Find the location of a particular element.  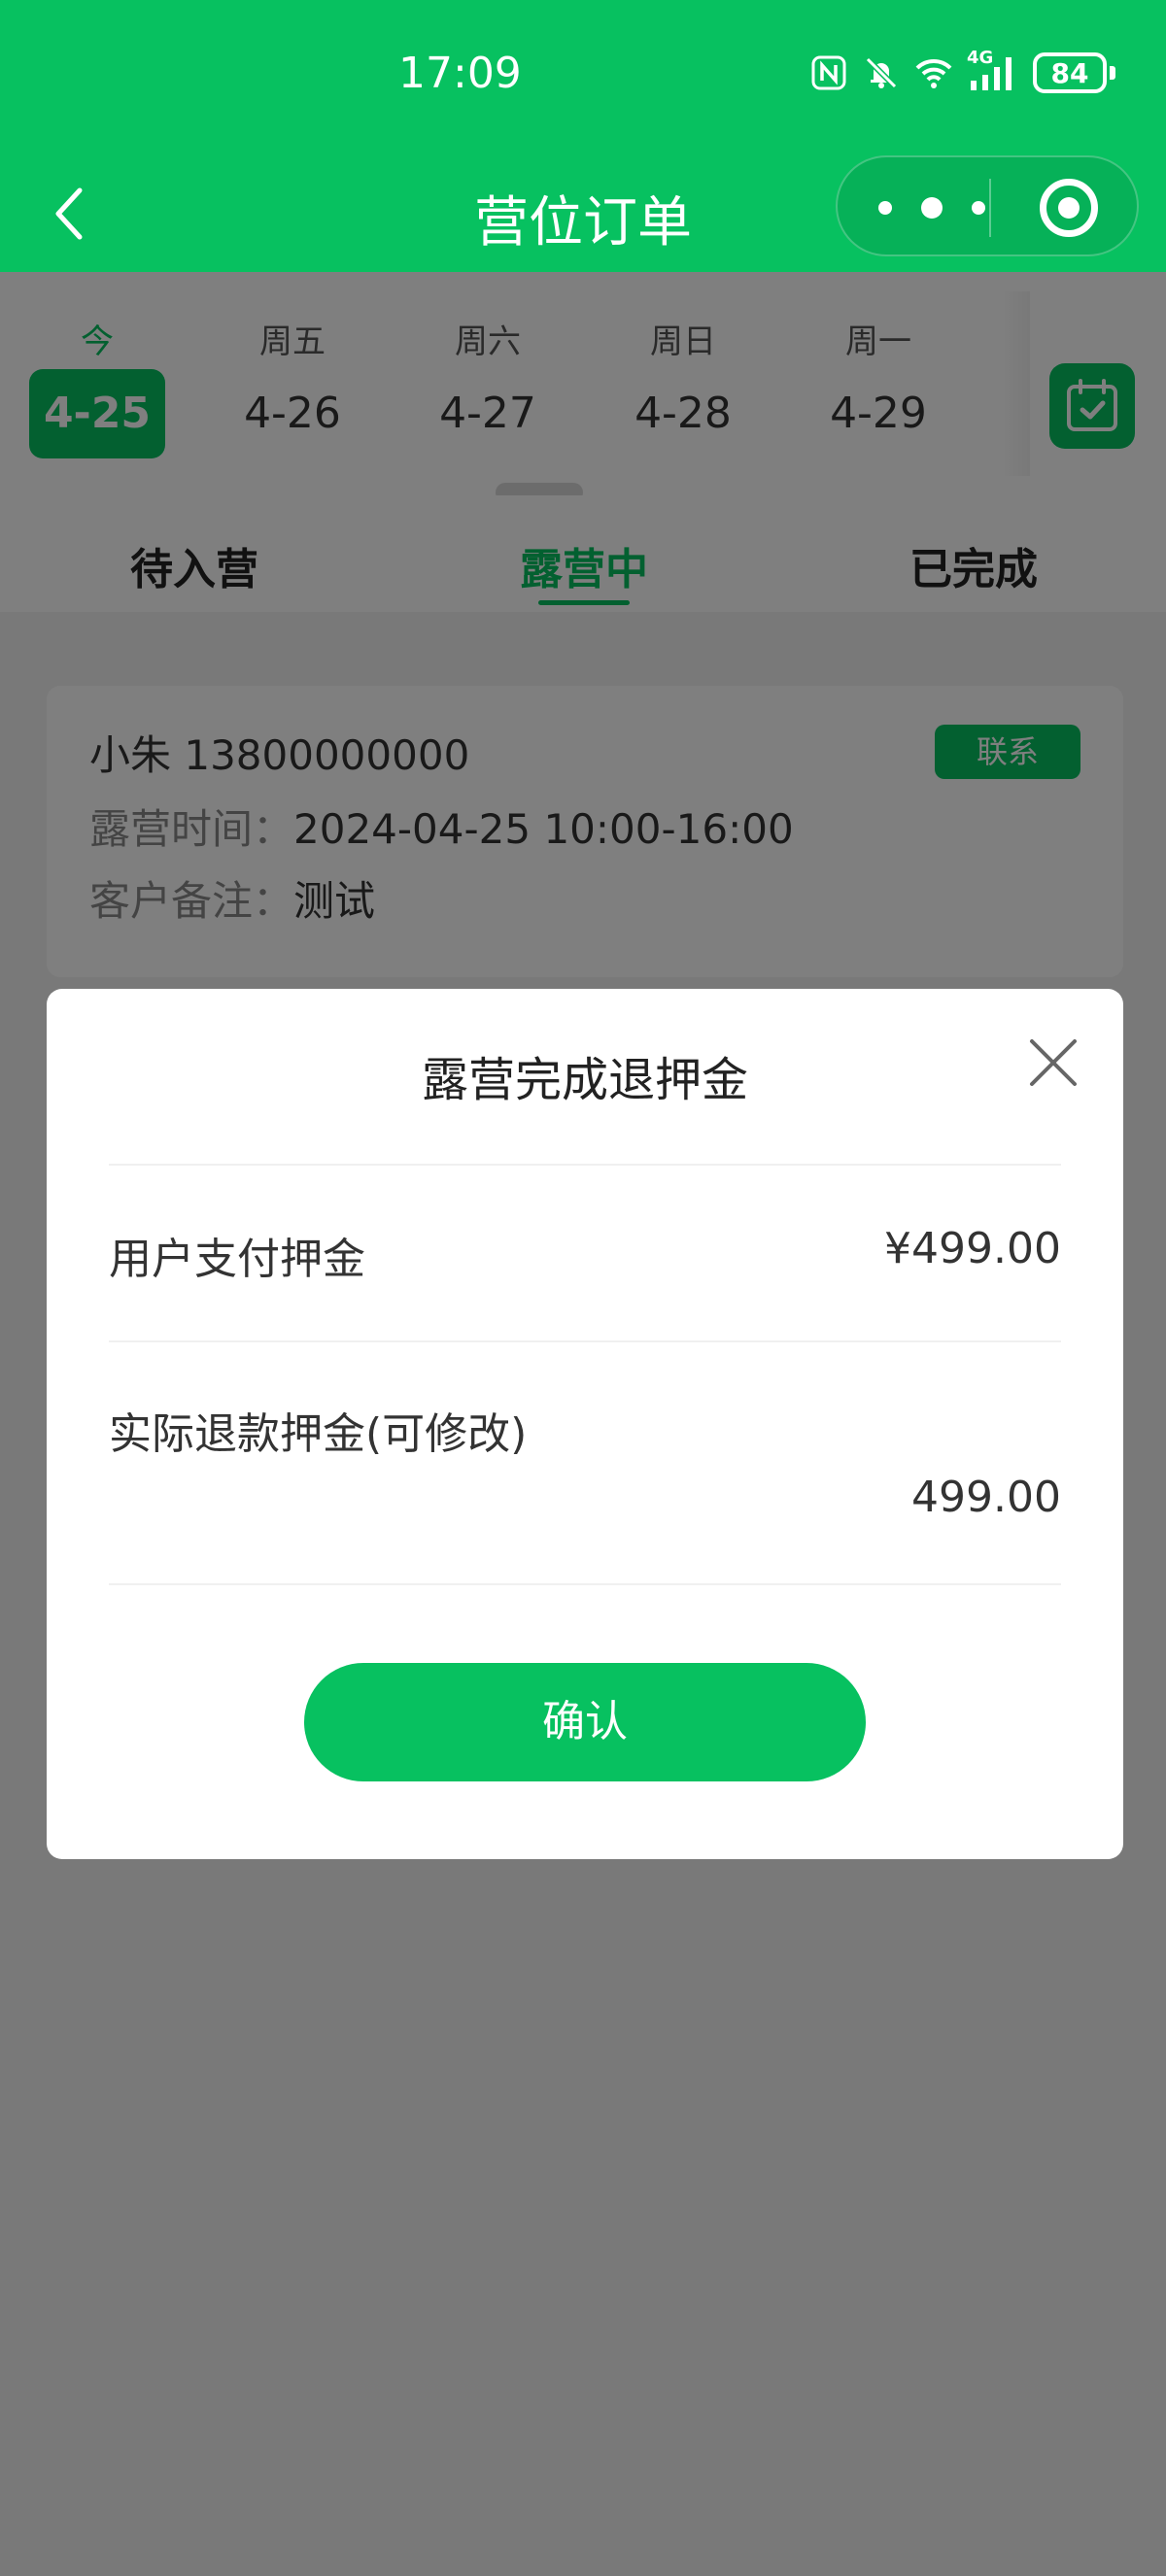

capsule-divider is located at coordinates (990, 208).